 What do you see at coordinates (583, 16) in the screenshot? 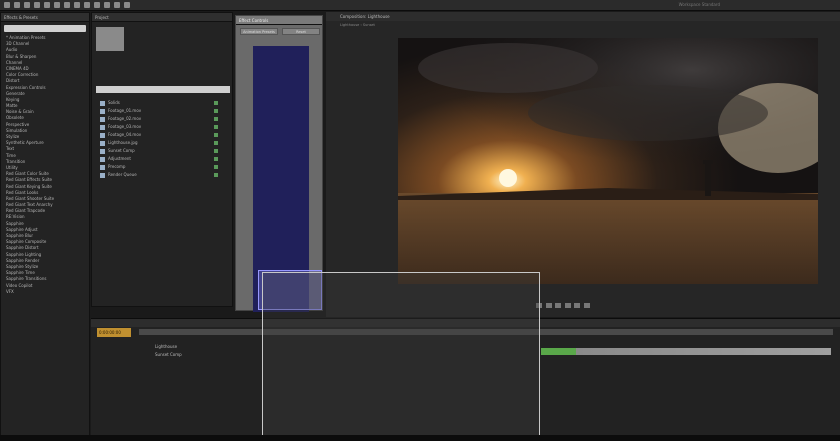
I see `tab-composition: Composition: Lighthouse` at bounding box center [583, 16].